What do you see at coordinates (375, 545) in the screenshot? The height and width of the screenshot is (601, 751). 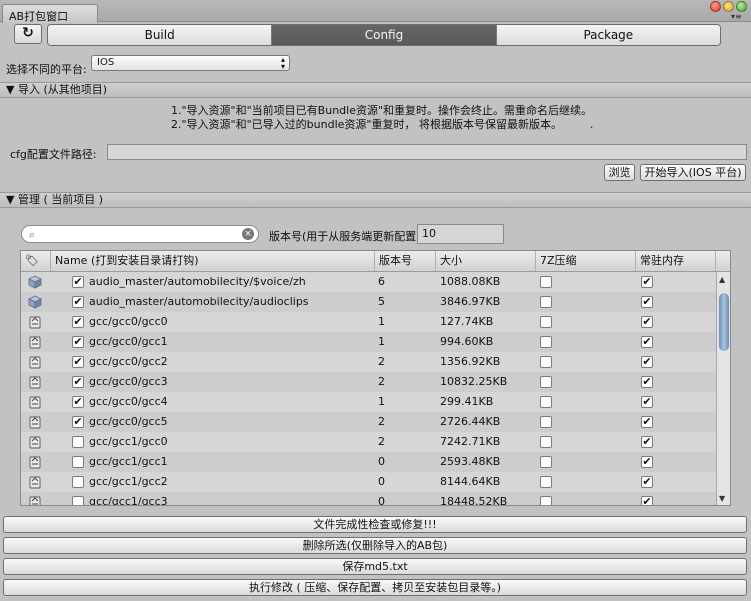 I see `delete-selected-button: 删除所选(仅删除导入的AB包)` at bounding box center [375, 545].